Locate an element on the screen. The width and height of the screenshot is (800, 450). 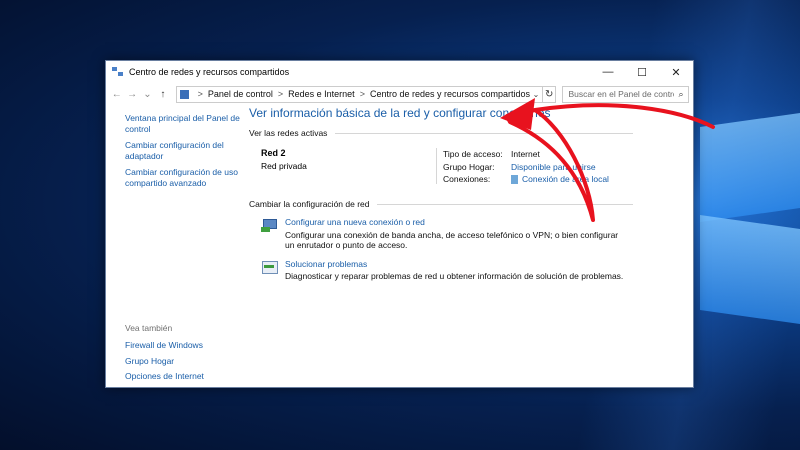
address-dropdown-icon: ⌄ is located at coordinates (536, 94).